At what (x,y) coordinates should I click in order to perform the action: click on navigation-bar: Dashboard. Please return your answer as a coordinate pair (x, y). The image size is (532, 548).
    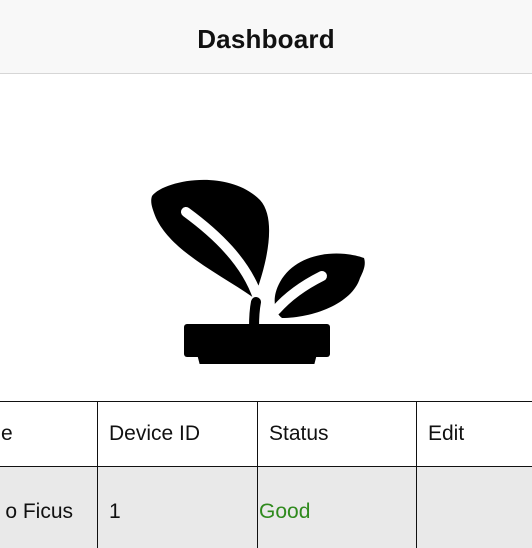
    Looking at the image, I should click on (266, 37).